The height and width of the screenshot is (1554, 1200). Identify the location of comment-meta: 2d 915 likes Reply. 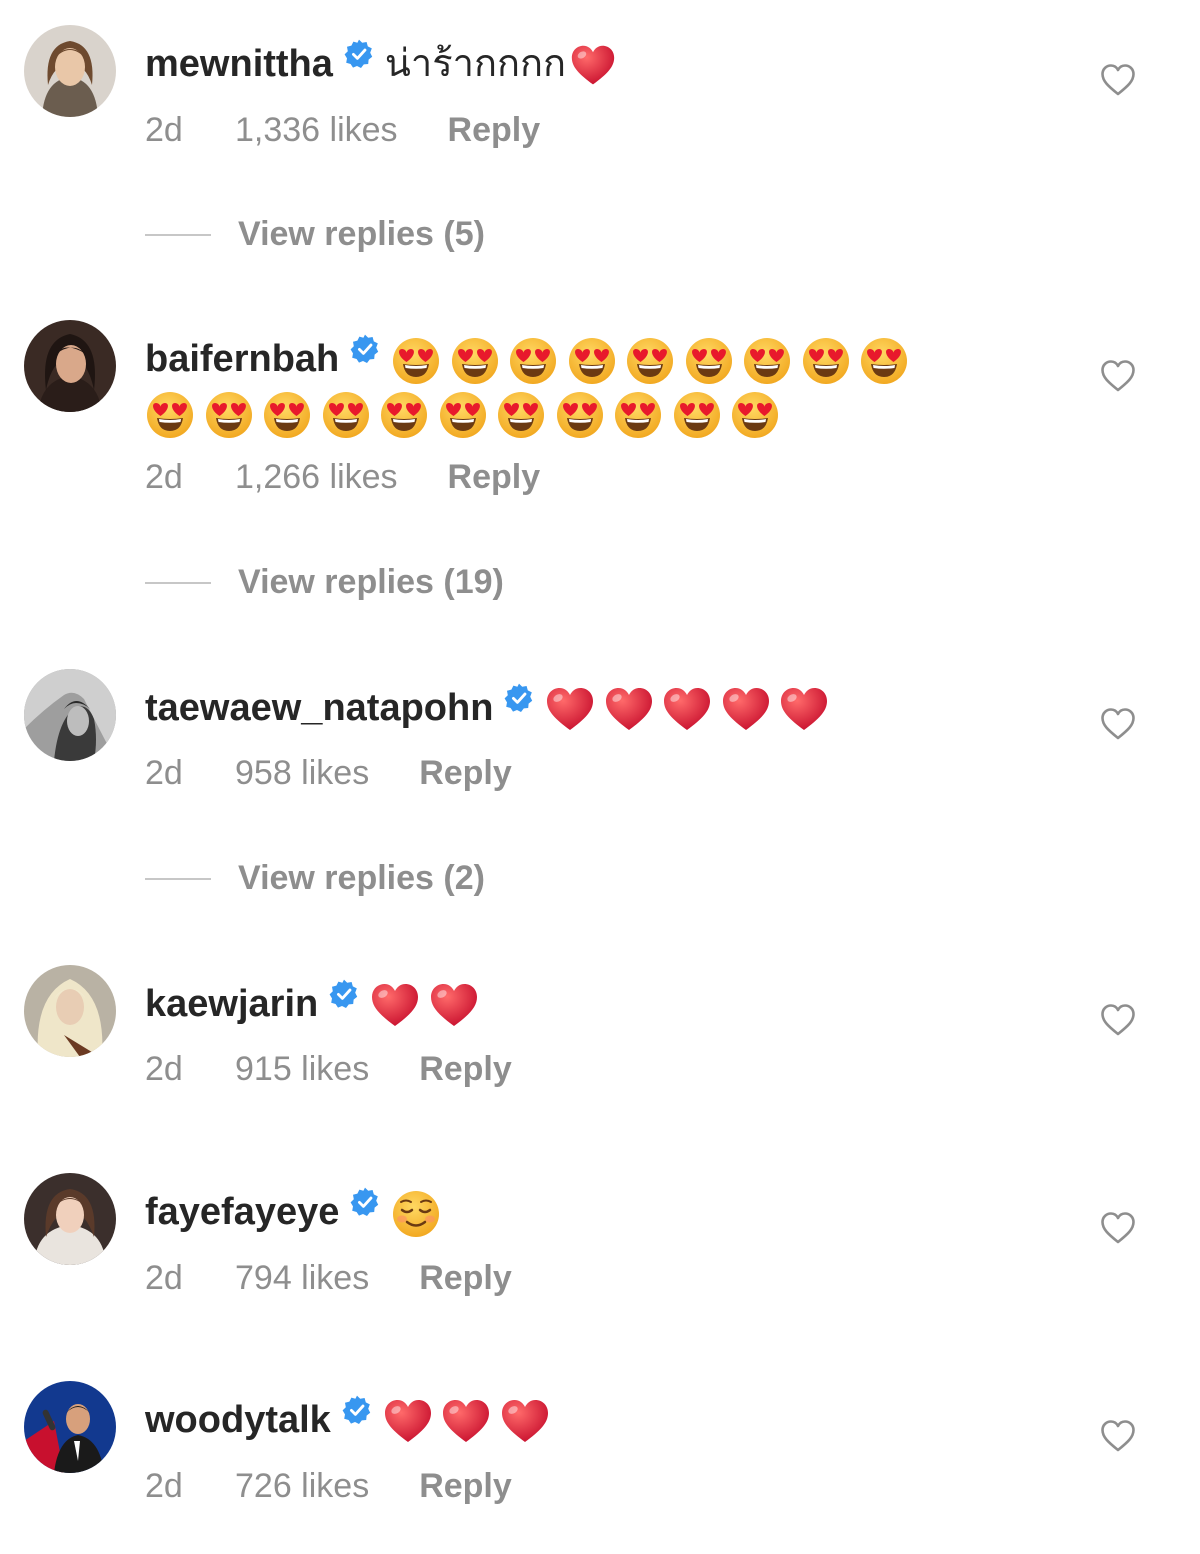
(328, 1069).